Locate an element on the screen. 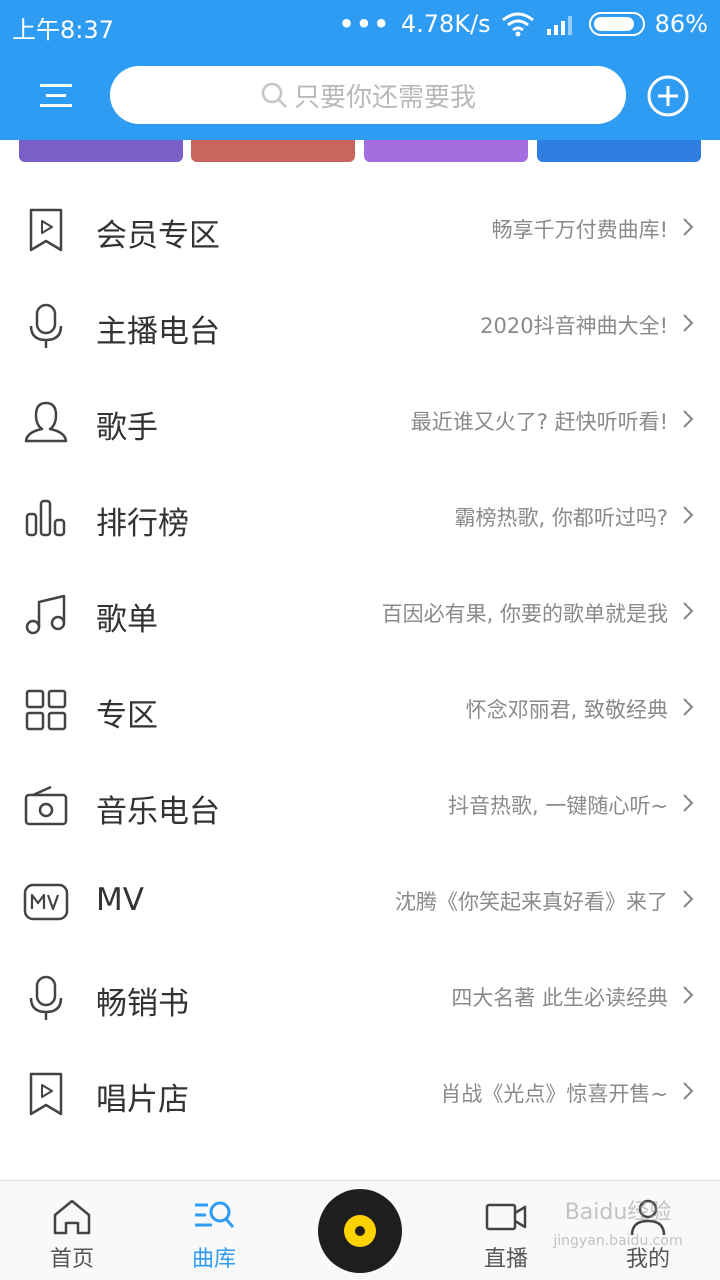 This screenshot has width=720, height=1280. list-item-desc: 霸榜热歌, 你都听过吗? is located at coordinates (561, 518).